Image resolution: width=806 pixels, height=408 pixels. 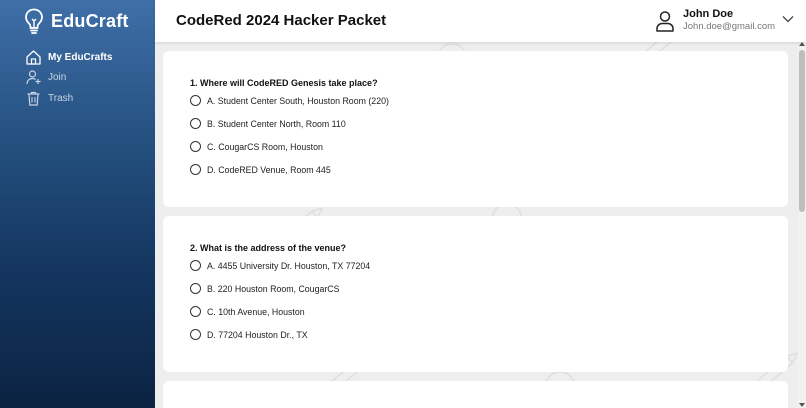 What do you see at coordinates (269, 169) in the screenshot?
I see `option-label: D. CodeRED Venue, Room 445` at bounding box center [269, 169].